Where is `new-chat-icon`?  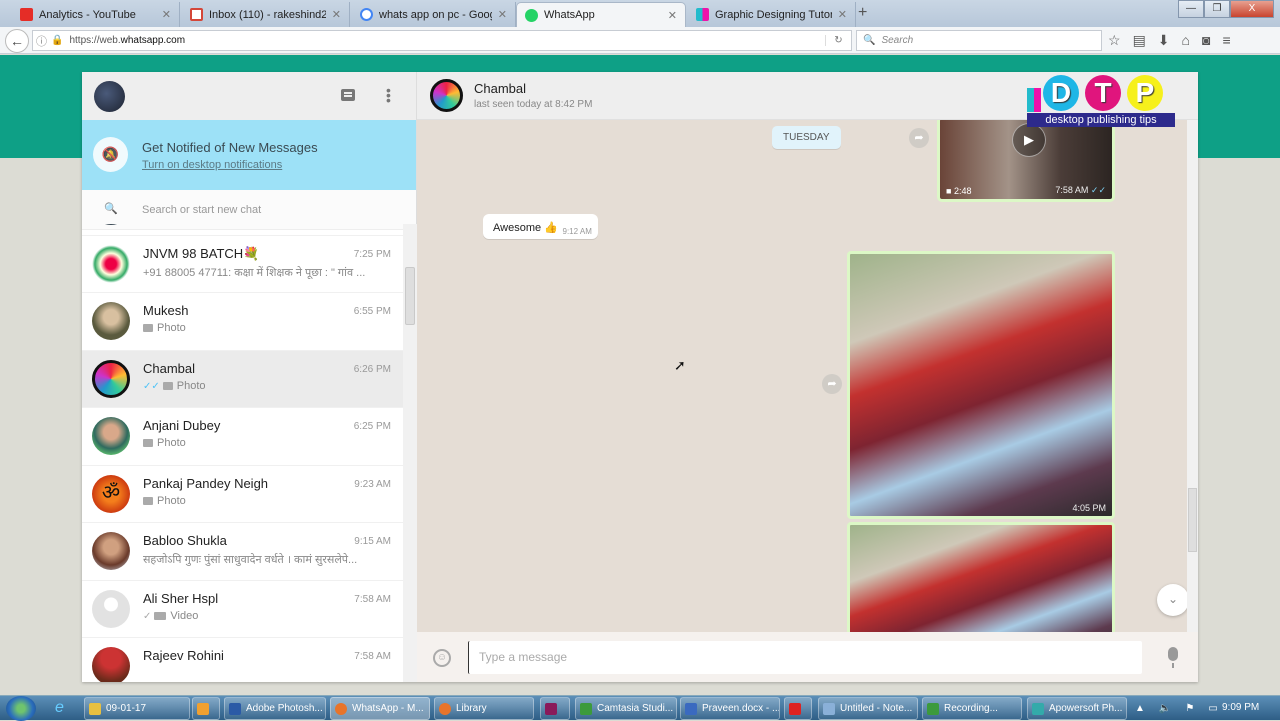 new-chat-icon is located at coordinates (348, 95).